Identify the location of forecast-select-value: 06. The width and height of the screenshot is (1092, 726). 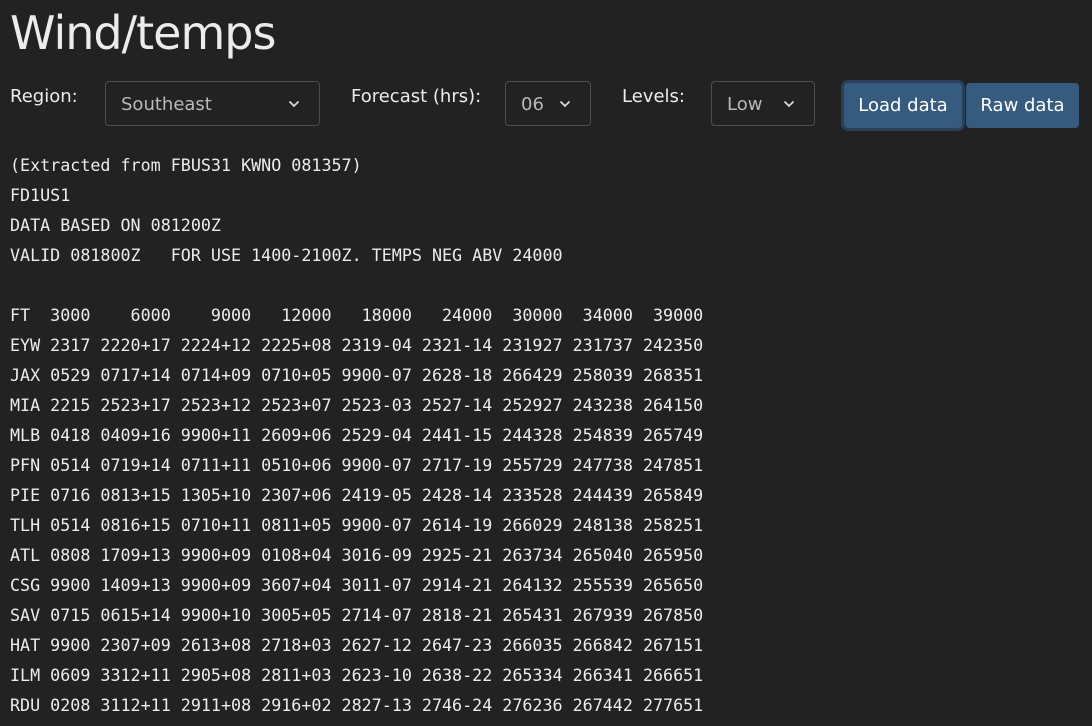
(532, 104).